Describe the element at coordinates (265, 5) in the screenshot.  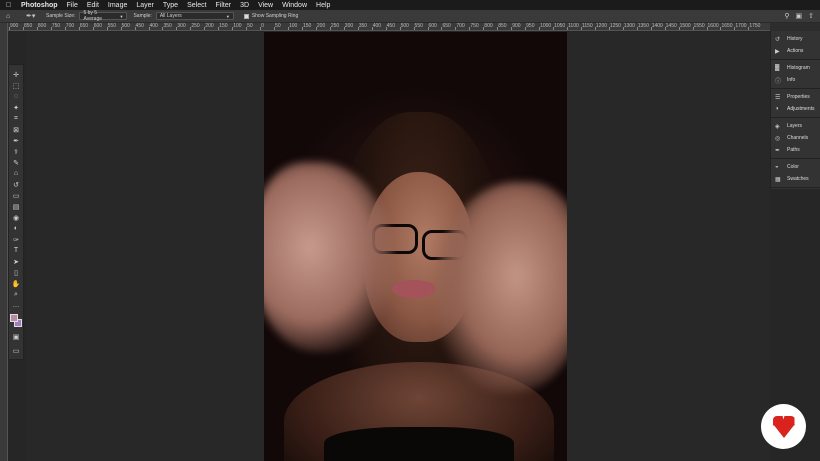
I see `menu-view: View` at that location.